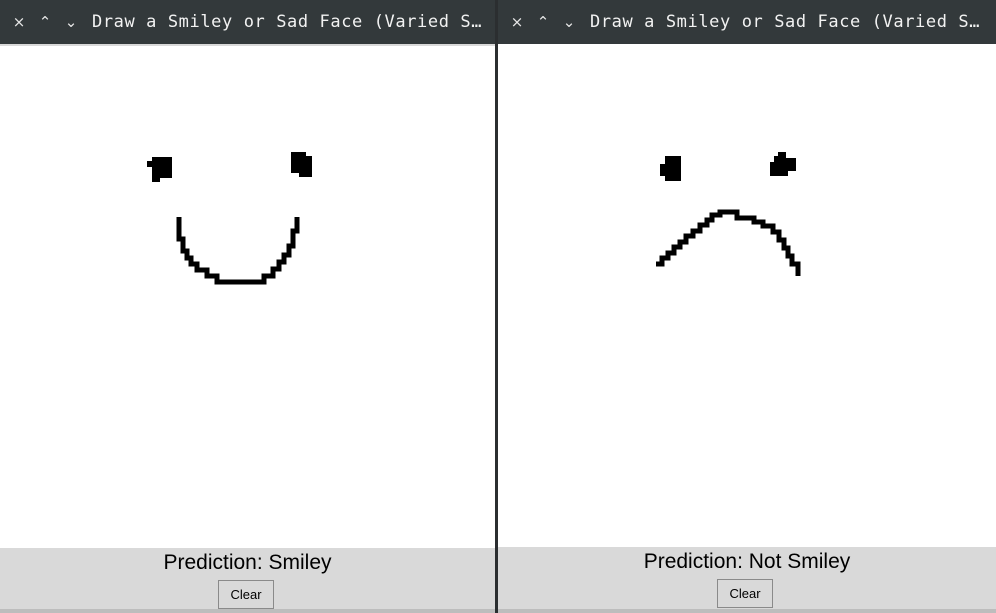 This screenshot has height=613, width=996. I want to click on prediction-label: Prediction: Smiley, so click(247, 562).